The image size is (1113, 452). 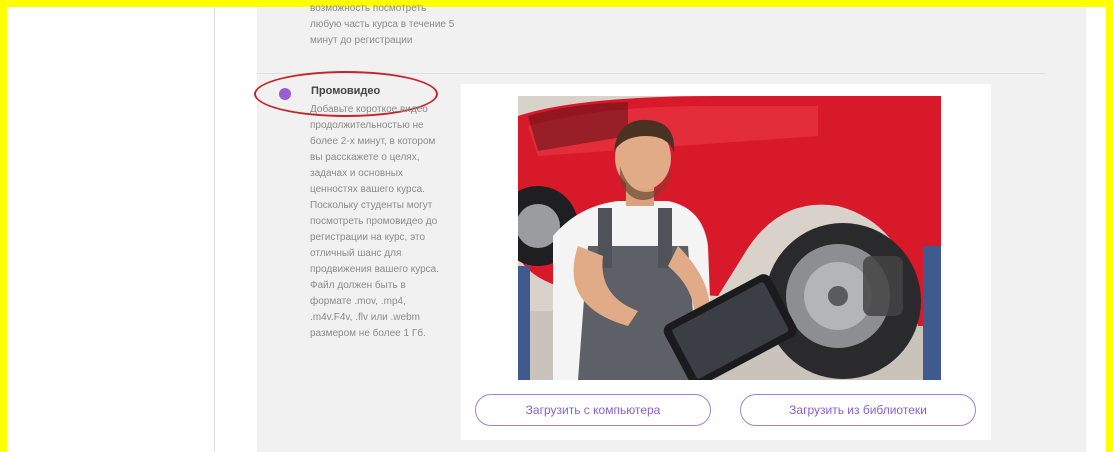 I want to click on left-margin, so click(x=20, y=229).